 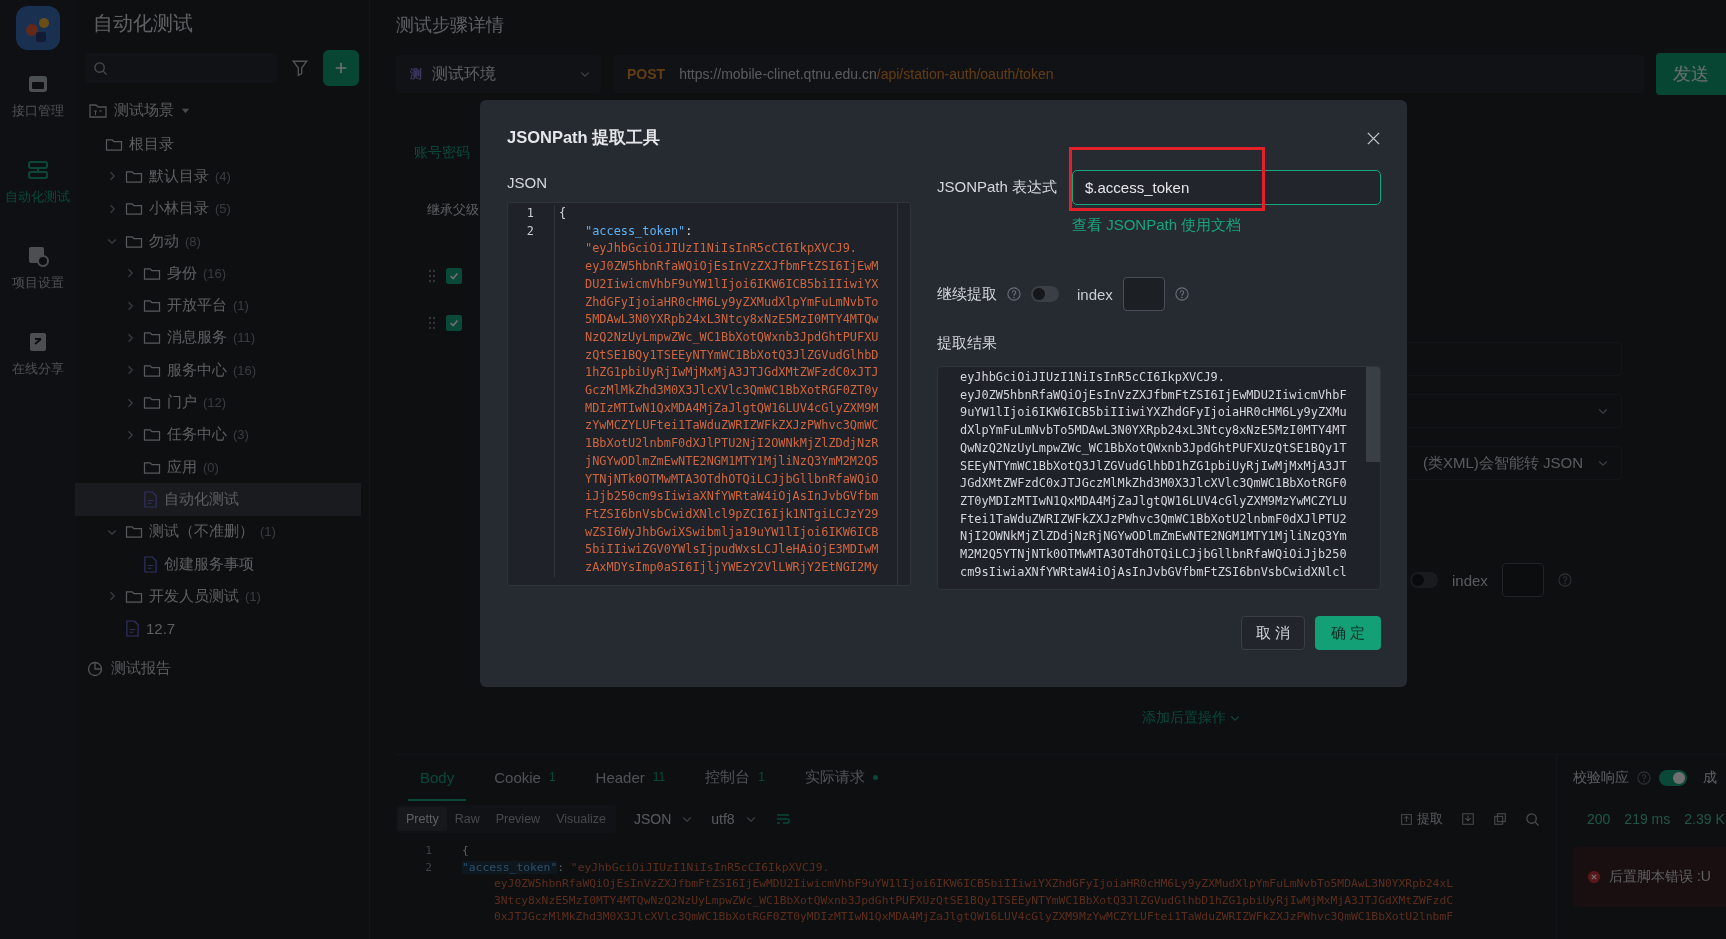 What do you see at coordinates (1273, 633) in the screenshot?
I see `cancel-button: 取 消` at bounding box center [1273, 633].